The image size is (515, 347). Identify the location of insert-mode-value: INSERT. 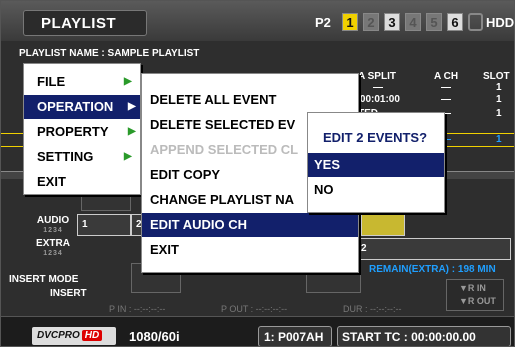
(68, 293).